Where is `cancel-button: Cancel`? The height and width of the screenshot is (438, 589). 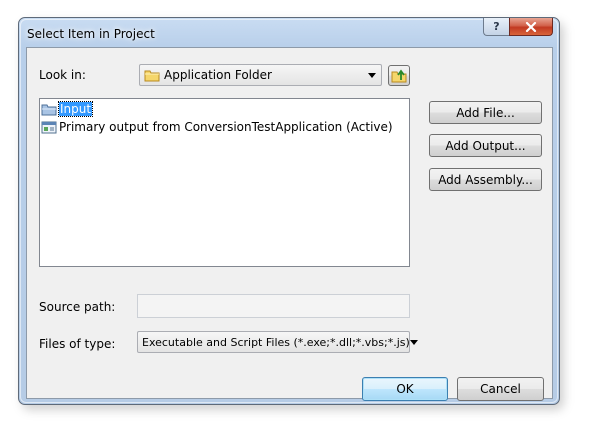
cancel-button: Cancel is located at coordinates (500, 389).